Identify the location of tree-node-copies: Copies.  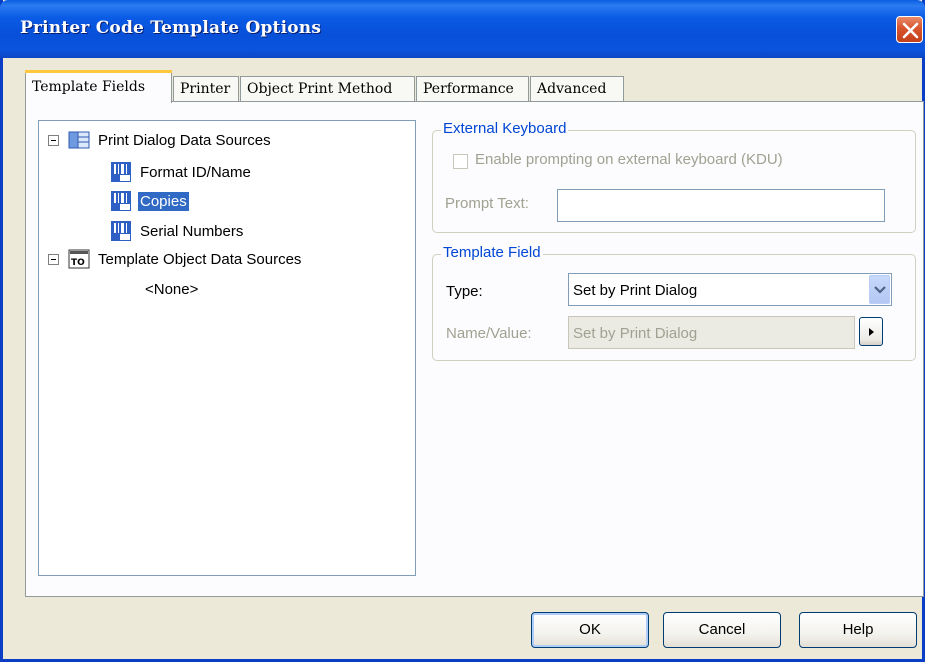
(149, 201).